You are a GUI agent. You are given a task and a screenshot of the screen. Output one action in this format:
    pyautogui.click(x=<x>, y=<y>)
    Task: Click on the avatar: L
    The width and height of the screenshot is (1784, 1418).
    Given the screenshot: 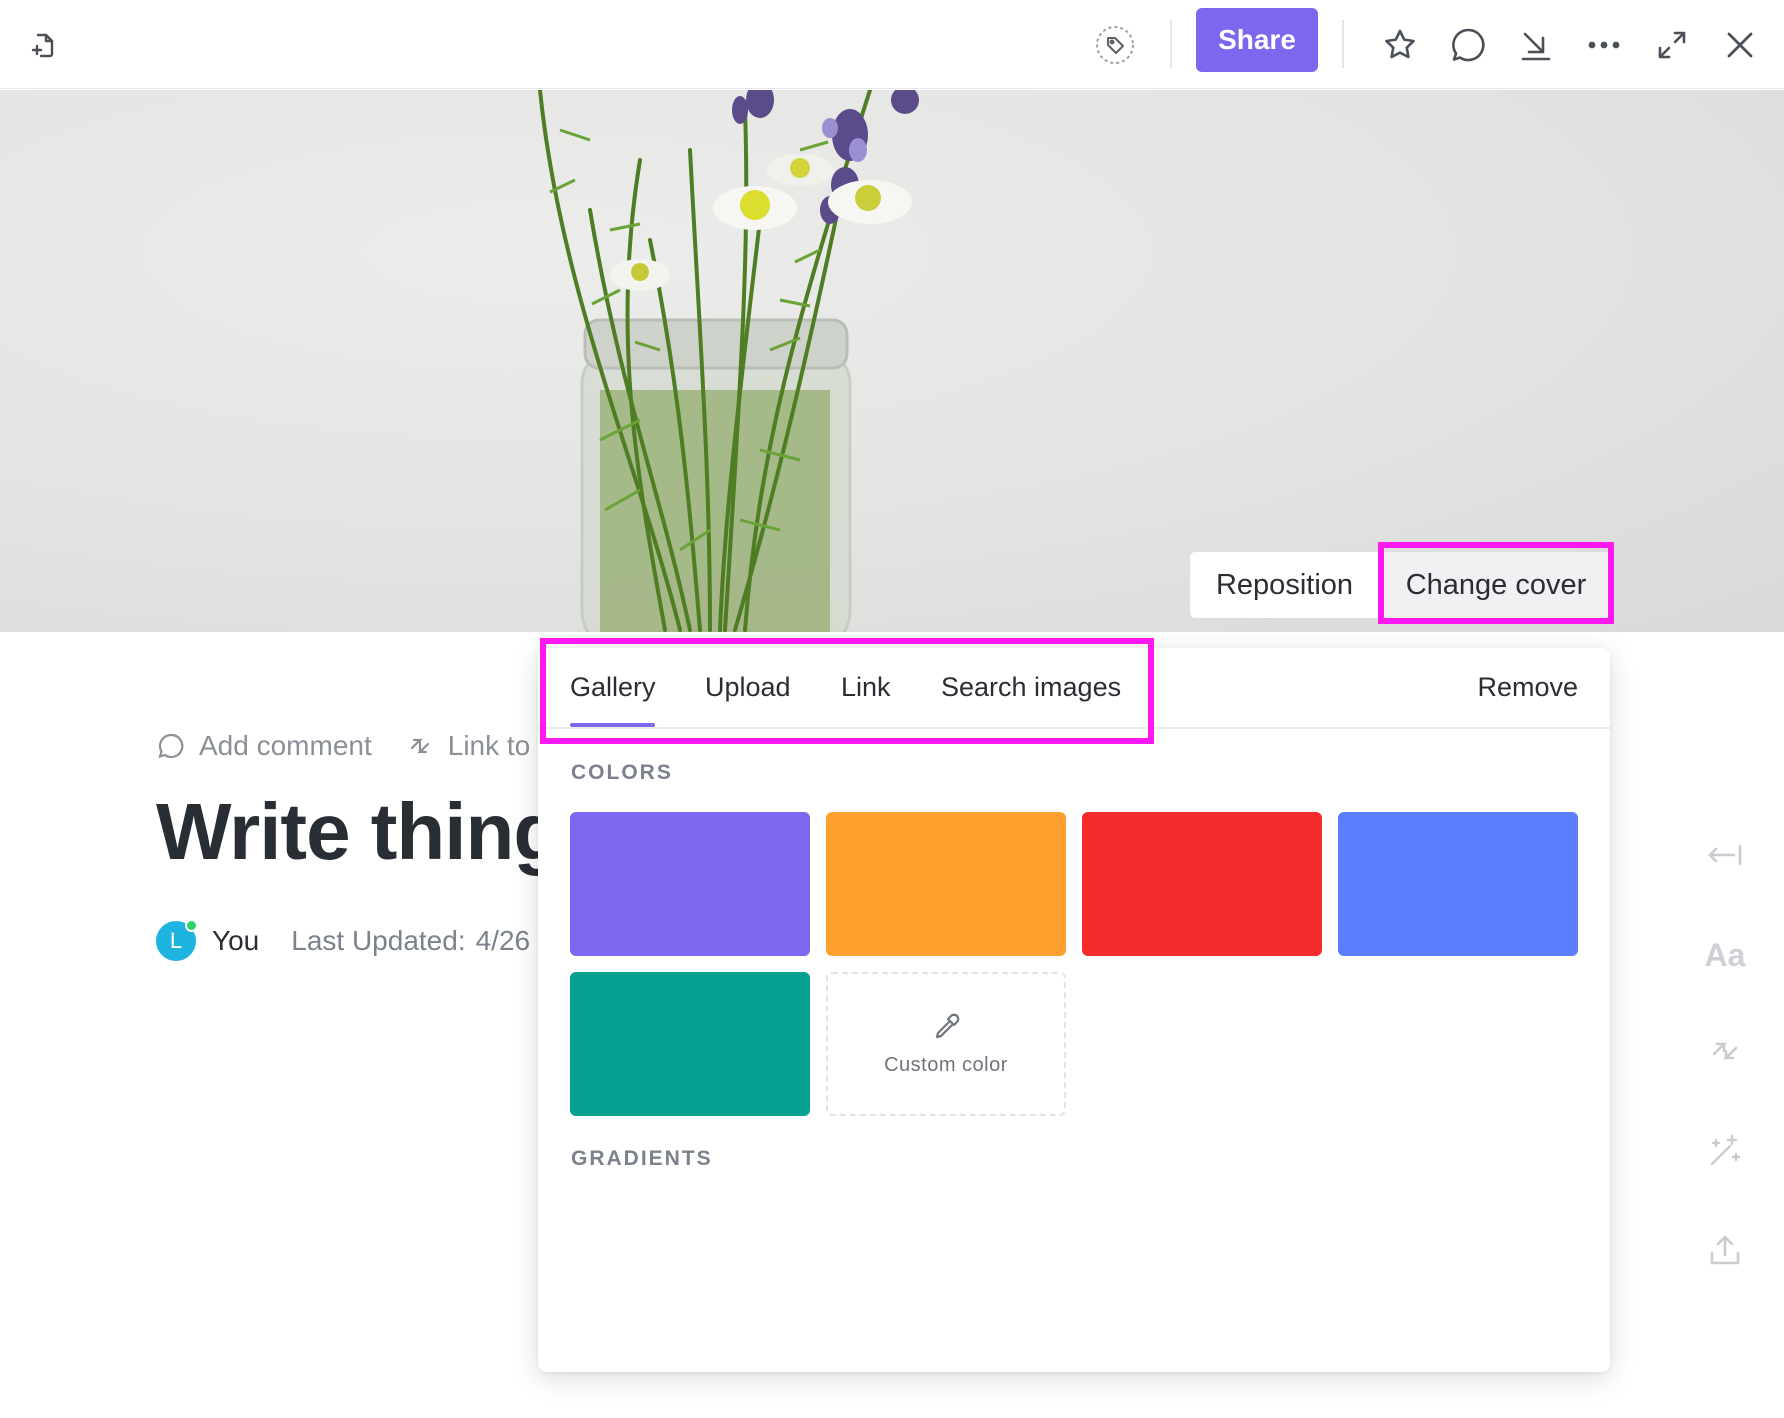 What is the action you would take?
    pyautogui.click(x=177, y=940)
    